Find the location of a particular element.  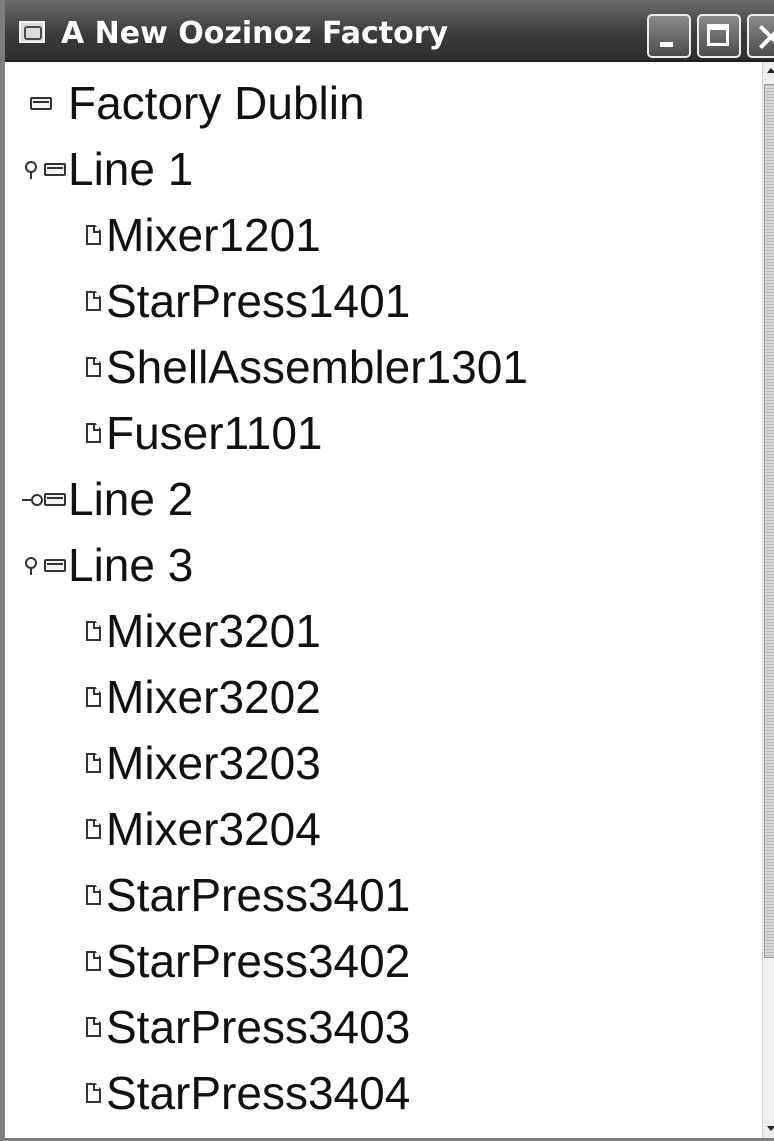

tree-node-label: StarPress3401 is located at coordinates (258, 895).